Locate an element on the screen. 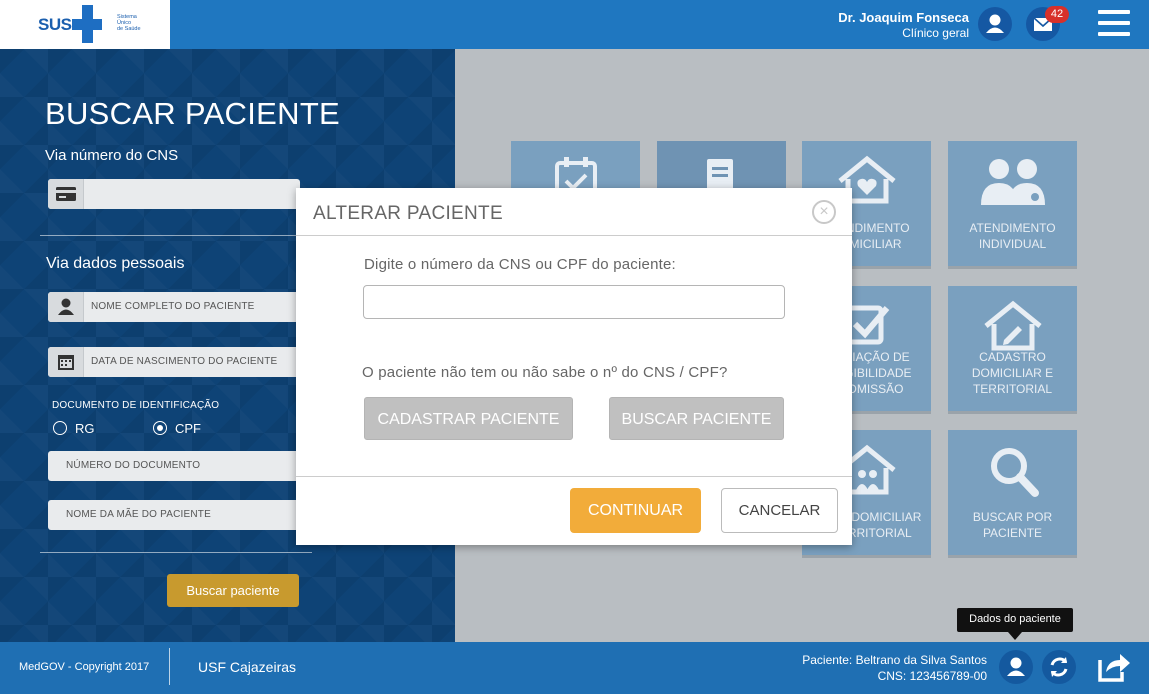 Image resolution: width=1149 pixels, height=694 pixels. magnifier-icon is located at coordinates (1014, 472).